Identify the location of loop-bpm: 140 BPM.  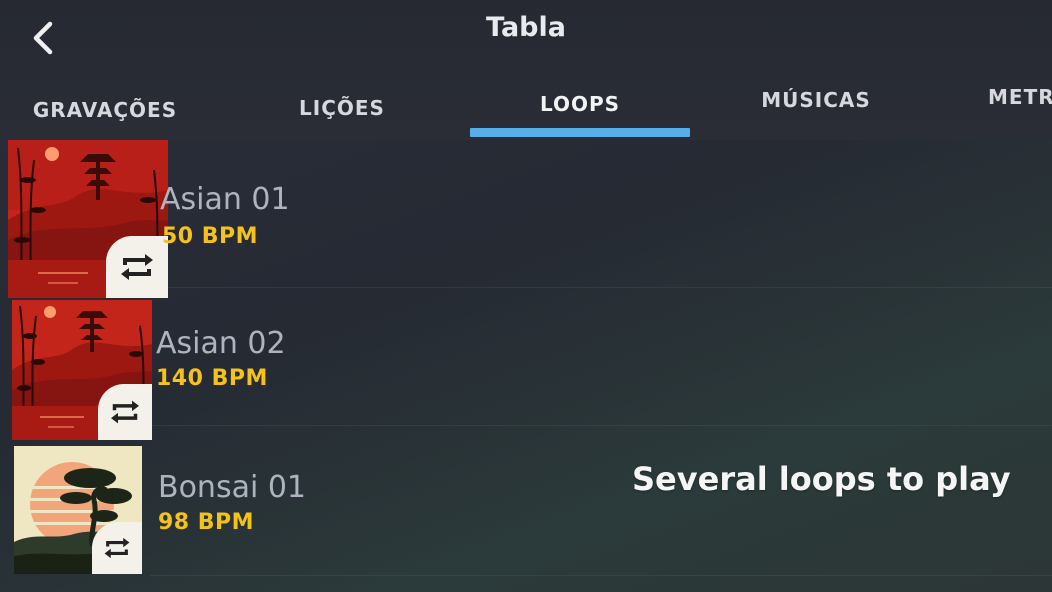
(212, 378).